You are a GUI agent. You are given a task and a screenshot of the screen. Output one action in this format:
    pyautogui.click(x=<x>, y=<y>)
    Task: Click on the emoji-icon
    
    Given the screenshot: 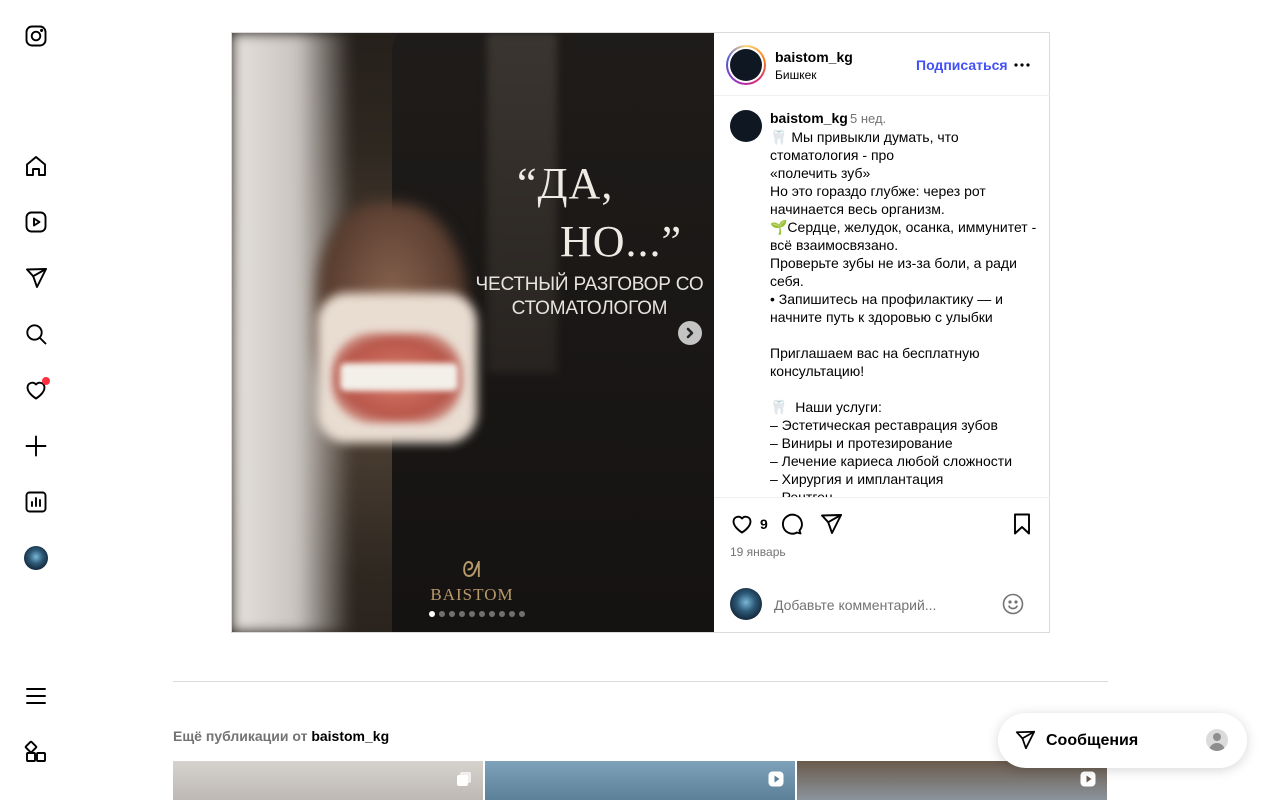 What is the action you would take?
    pyautogui.click(x=1013, y=604)
    